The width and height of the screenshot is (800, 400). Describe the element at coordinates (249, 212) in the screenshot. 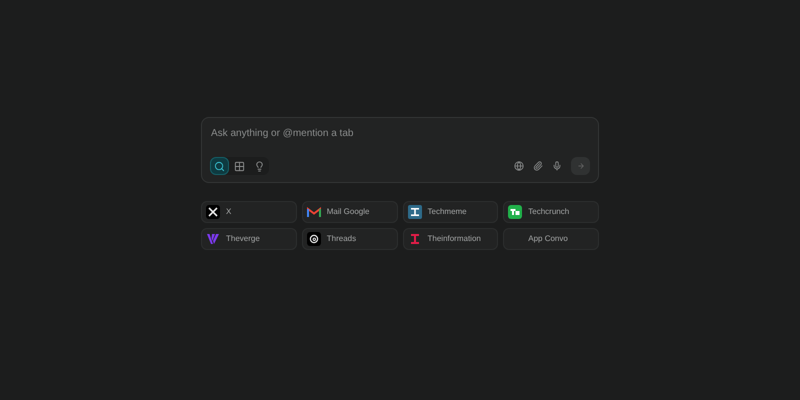

I see `shortcut-tile: X` at that location.